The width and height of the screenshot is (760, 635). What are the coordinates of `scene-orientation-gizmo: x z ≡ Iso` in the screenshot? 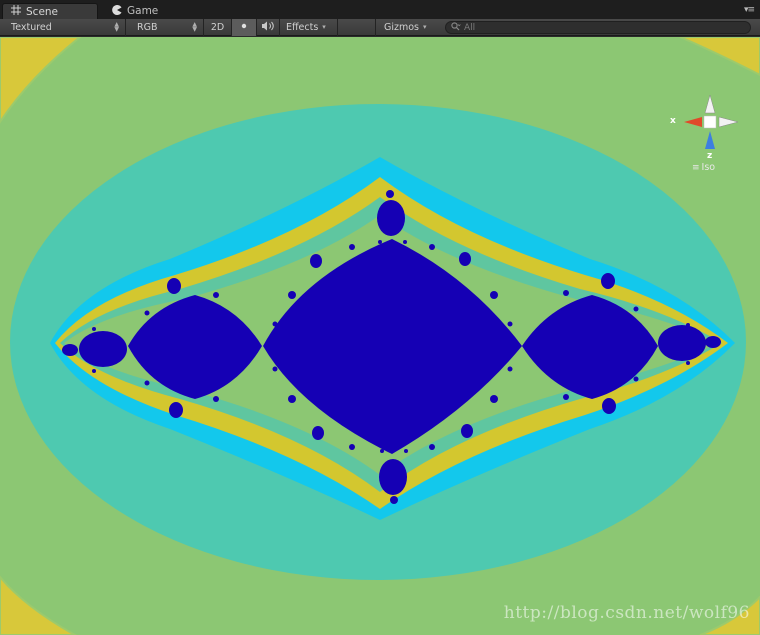 It's located at (705, 136).